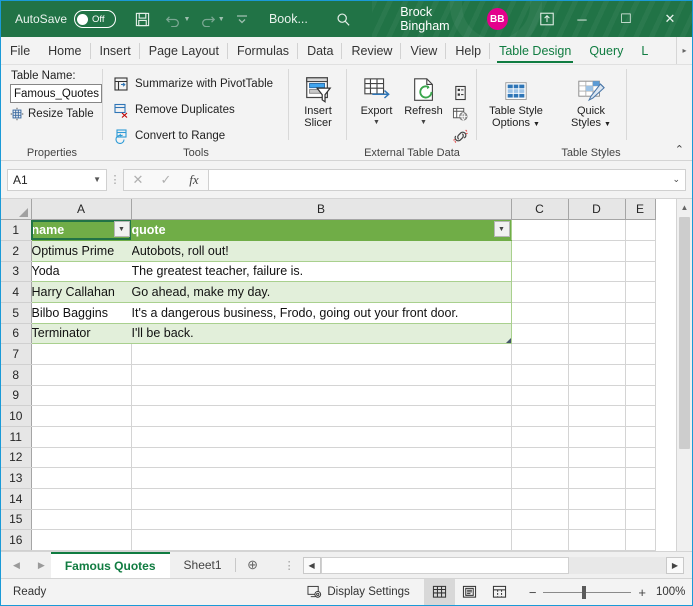 The width and height of the screenshot is (693, 606). What do you see at coordinates (81, 520) in the screenshot?
I see `cell-a15` at bounding box center [81, 520].